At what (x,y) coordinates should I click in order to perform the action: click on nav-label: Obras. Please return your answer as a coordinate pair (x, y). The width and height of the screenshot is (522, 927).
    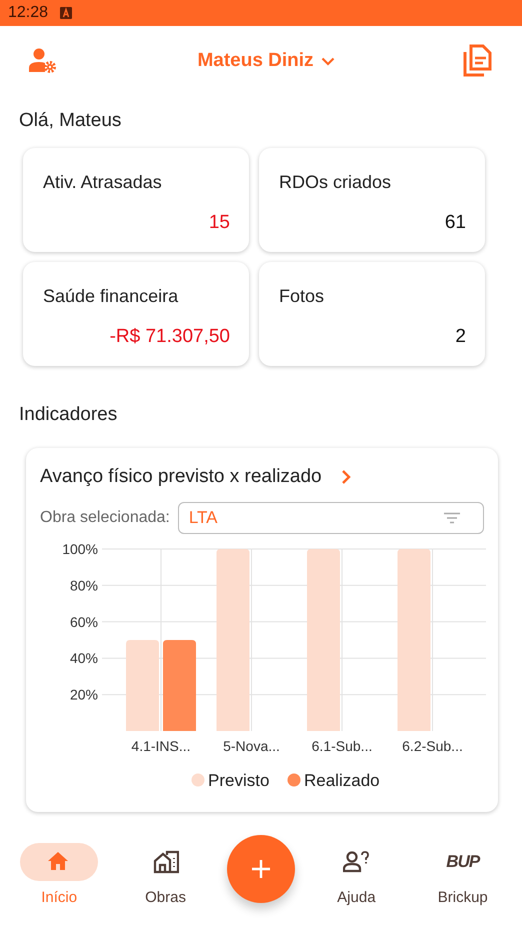
    Looking at the image, I should click on (165, 897).